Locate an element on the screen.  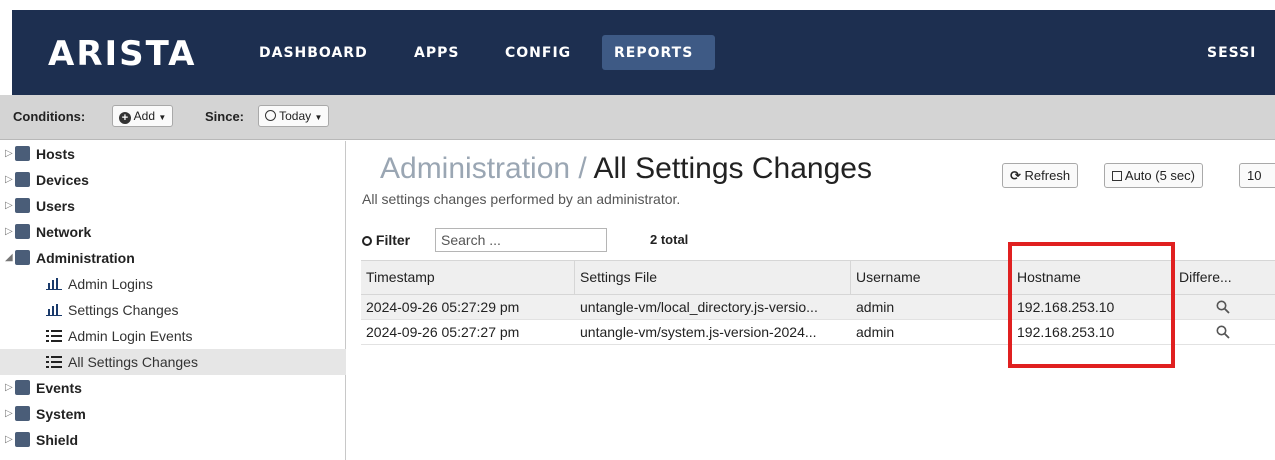
filter-label: Filter is located at coordinates (386, 240).